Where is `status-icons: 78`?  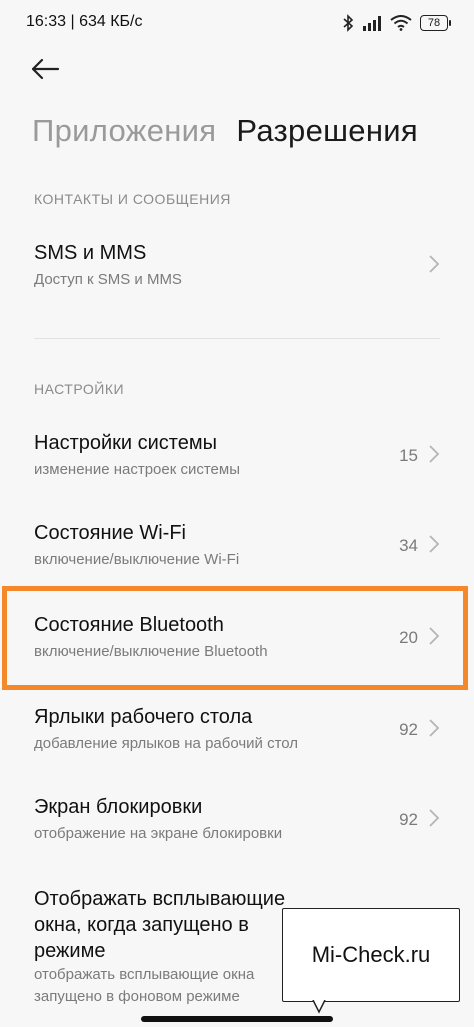
status-icons: 78 is located at coordinates (396, 23).